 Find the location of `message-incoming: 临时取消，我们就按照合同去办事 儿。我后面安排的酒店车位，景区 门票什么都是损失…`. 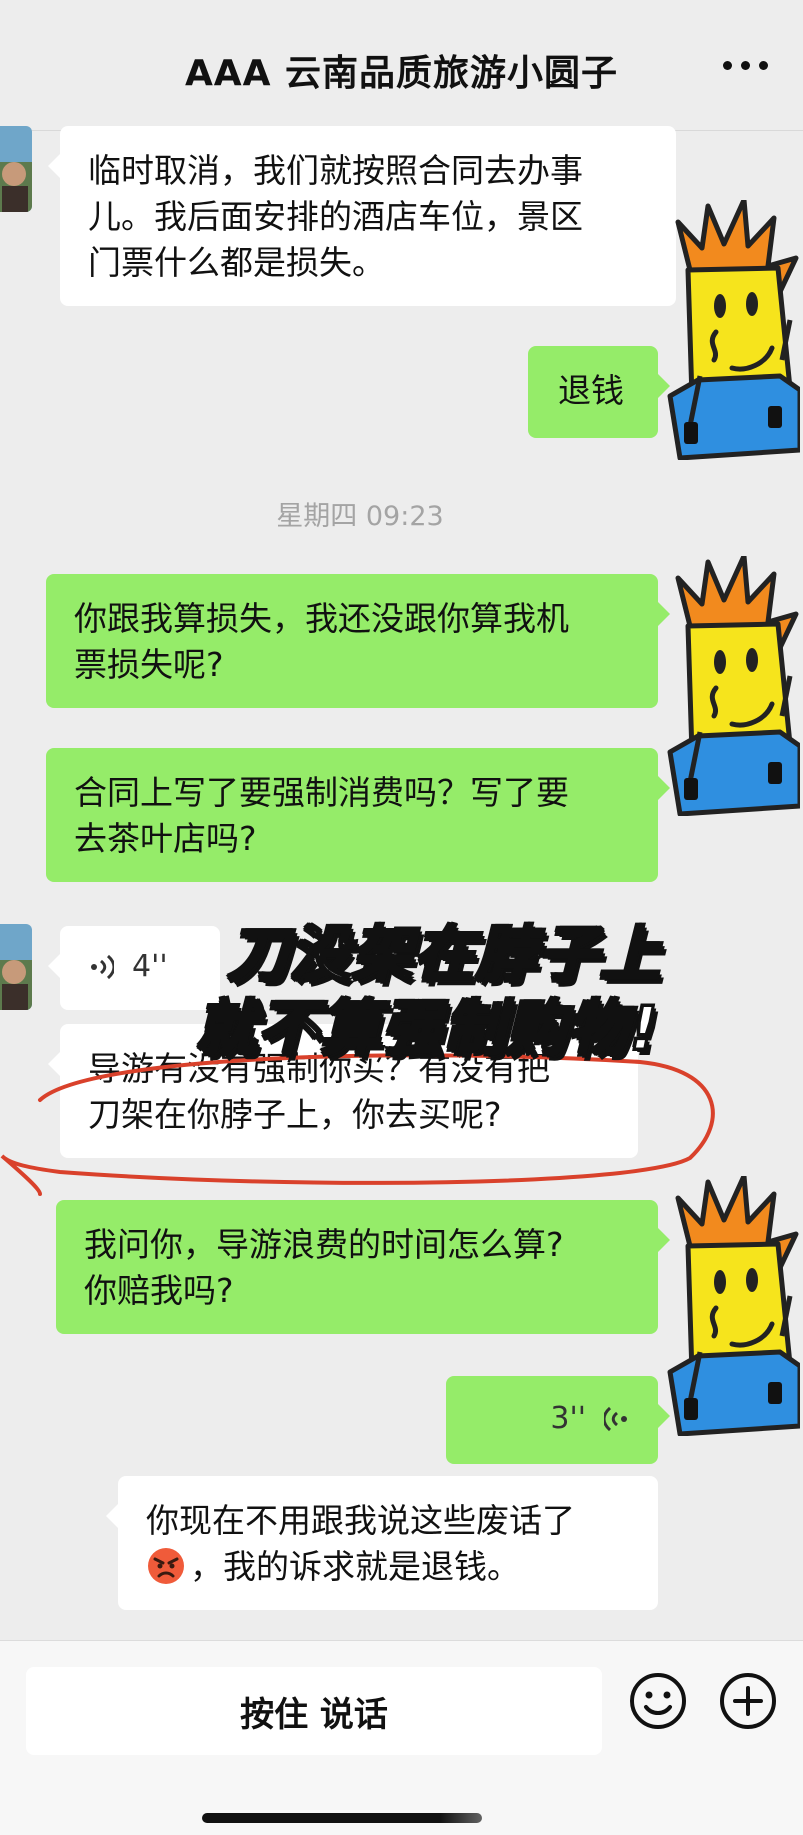

message-incoming: 临时取消，我们就按照合同去办事 儿。我后面安排的酒店车位，景区 门票什么都是损失… is located at coordinates (362, 216).